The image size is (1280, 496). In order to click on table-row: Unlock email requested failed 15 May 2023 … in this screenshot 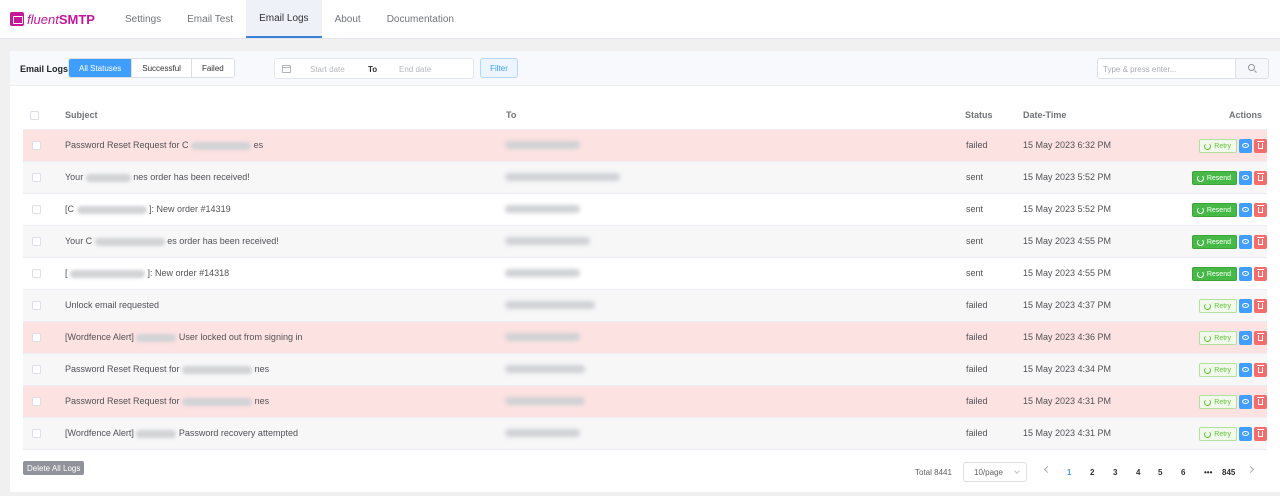, I will do `click(645, 306)`.